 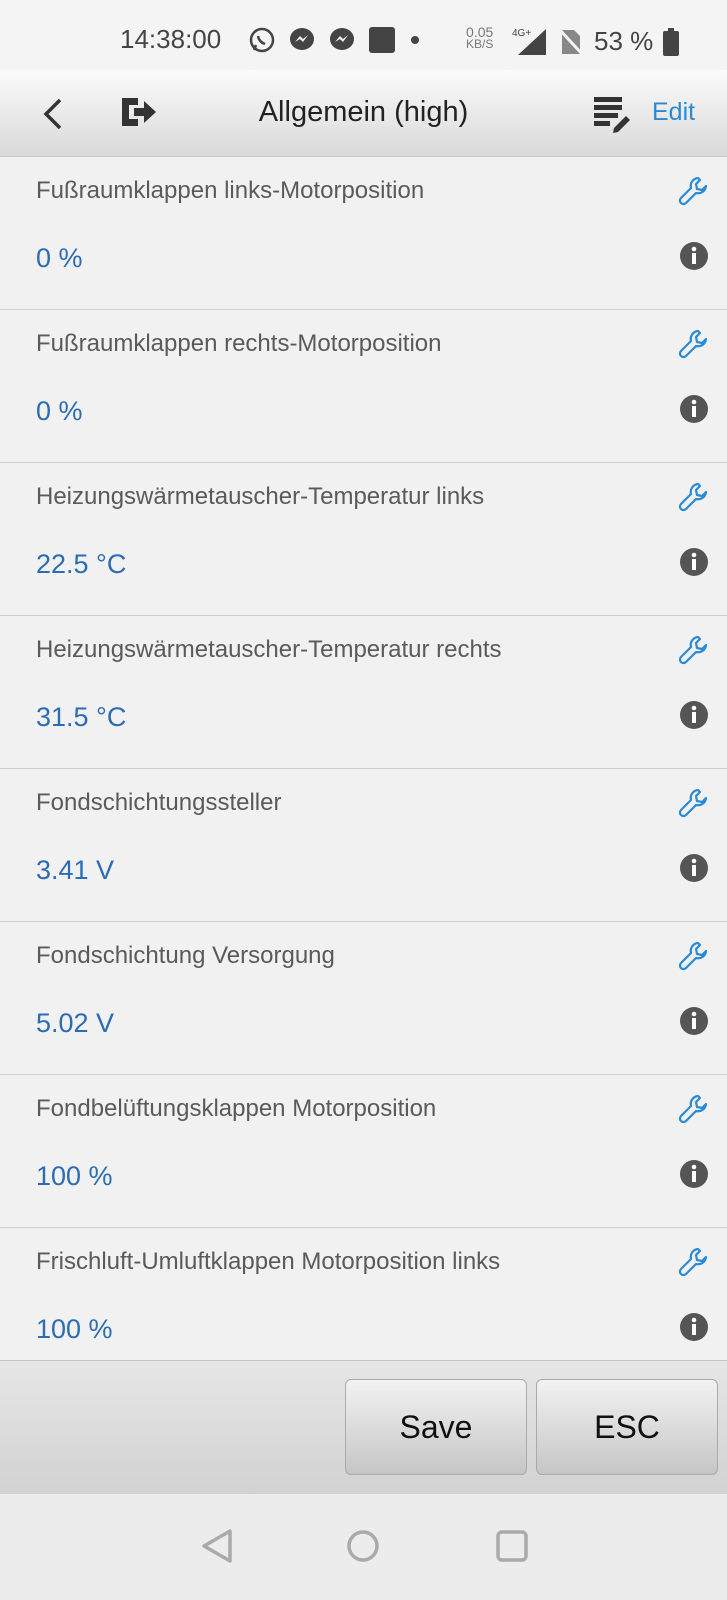 I want to click on save-button: Save, so click(x=436, y=1427).